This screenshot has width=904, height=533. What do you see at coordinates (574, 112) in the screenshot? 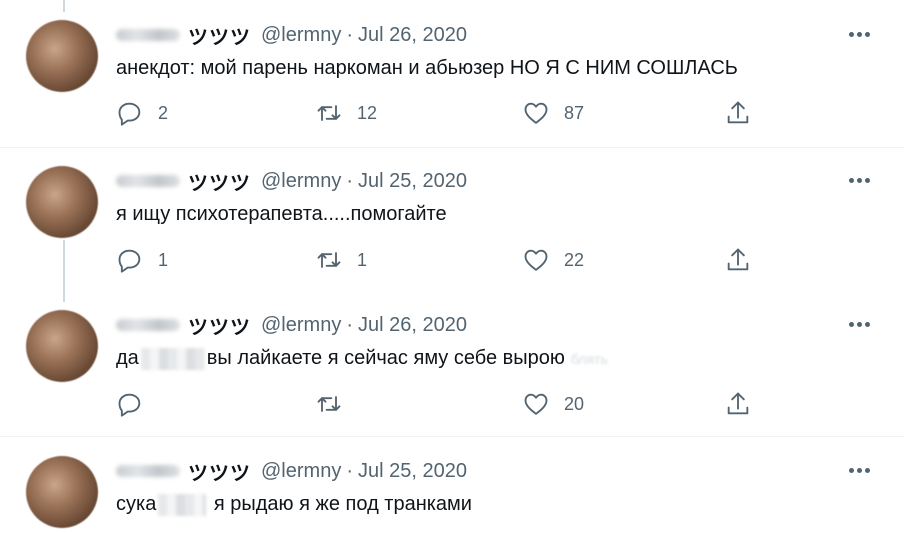
I see `like-count: 87` at bounding box center [574, 112].